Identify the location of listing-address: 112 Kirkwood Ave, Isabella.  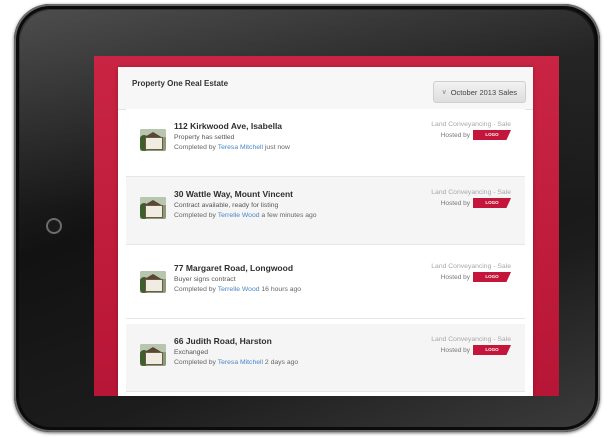
(228, 126).